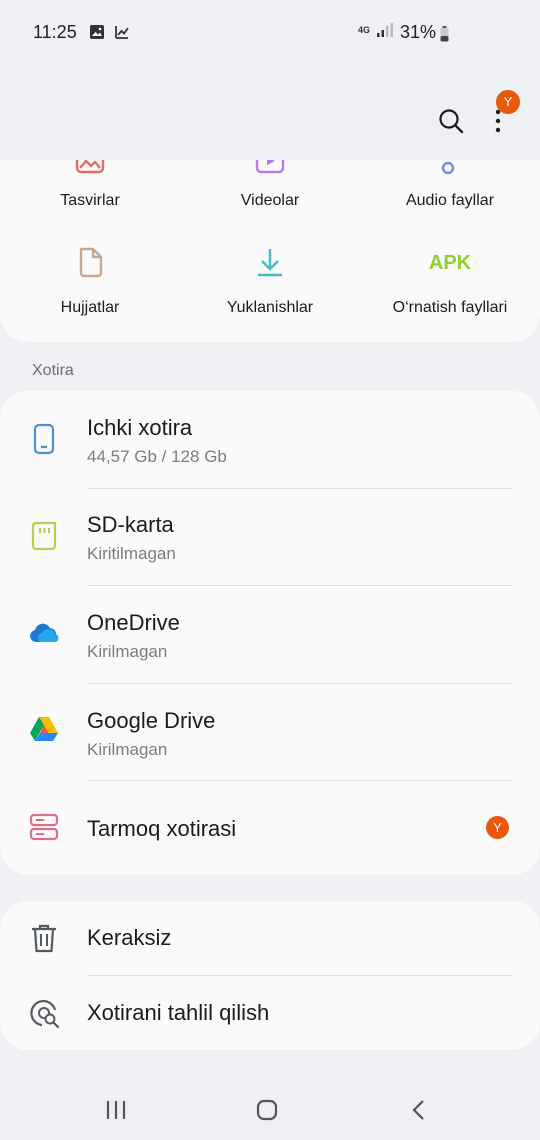 This screenshot has width=540, height=1140. I want to click on storage-row-network: Tarmoq xotirasi Y, so click(270, 827).